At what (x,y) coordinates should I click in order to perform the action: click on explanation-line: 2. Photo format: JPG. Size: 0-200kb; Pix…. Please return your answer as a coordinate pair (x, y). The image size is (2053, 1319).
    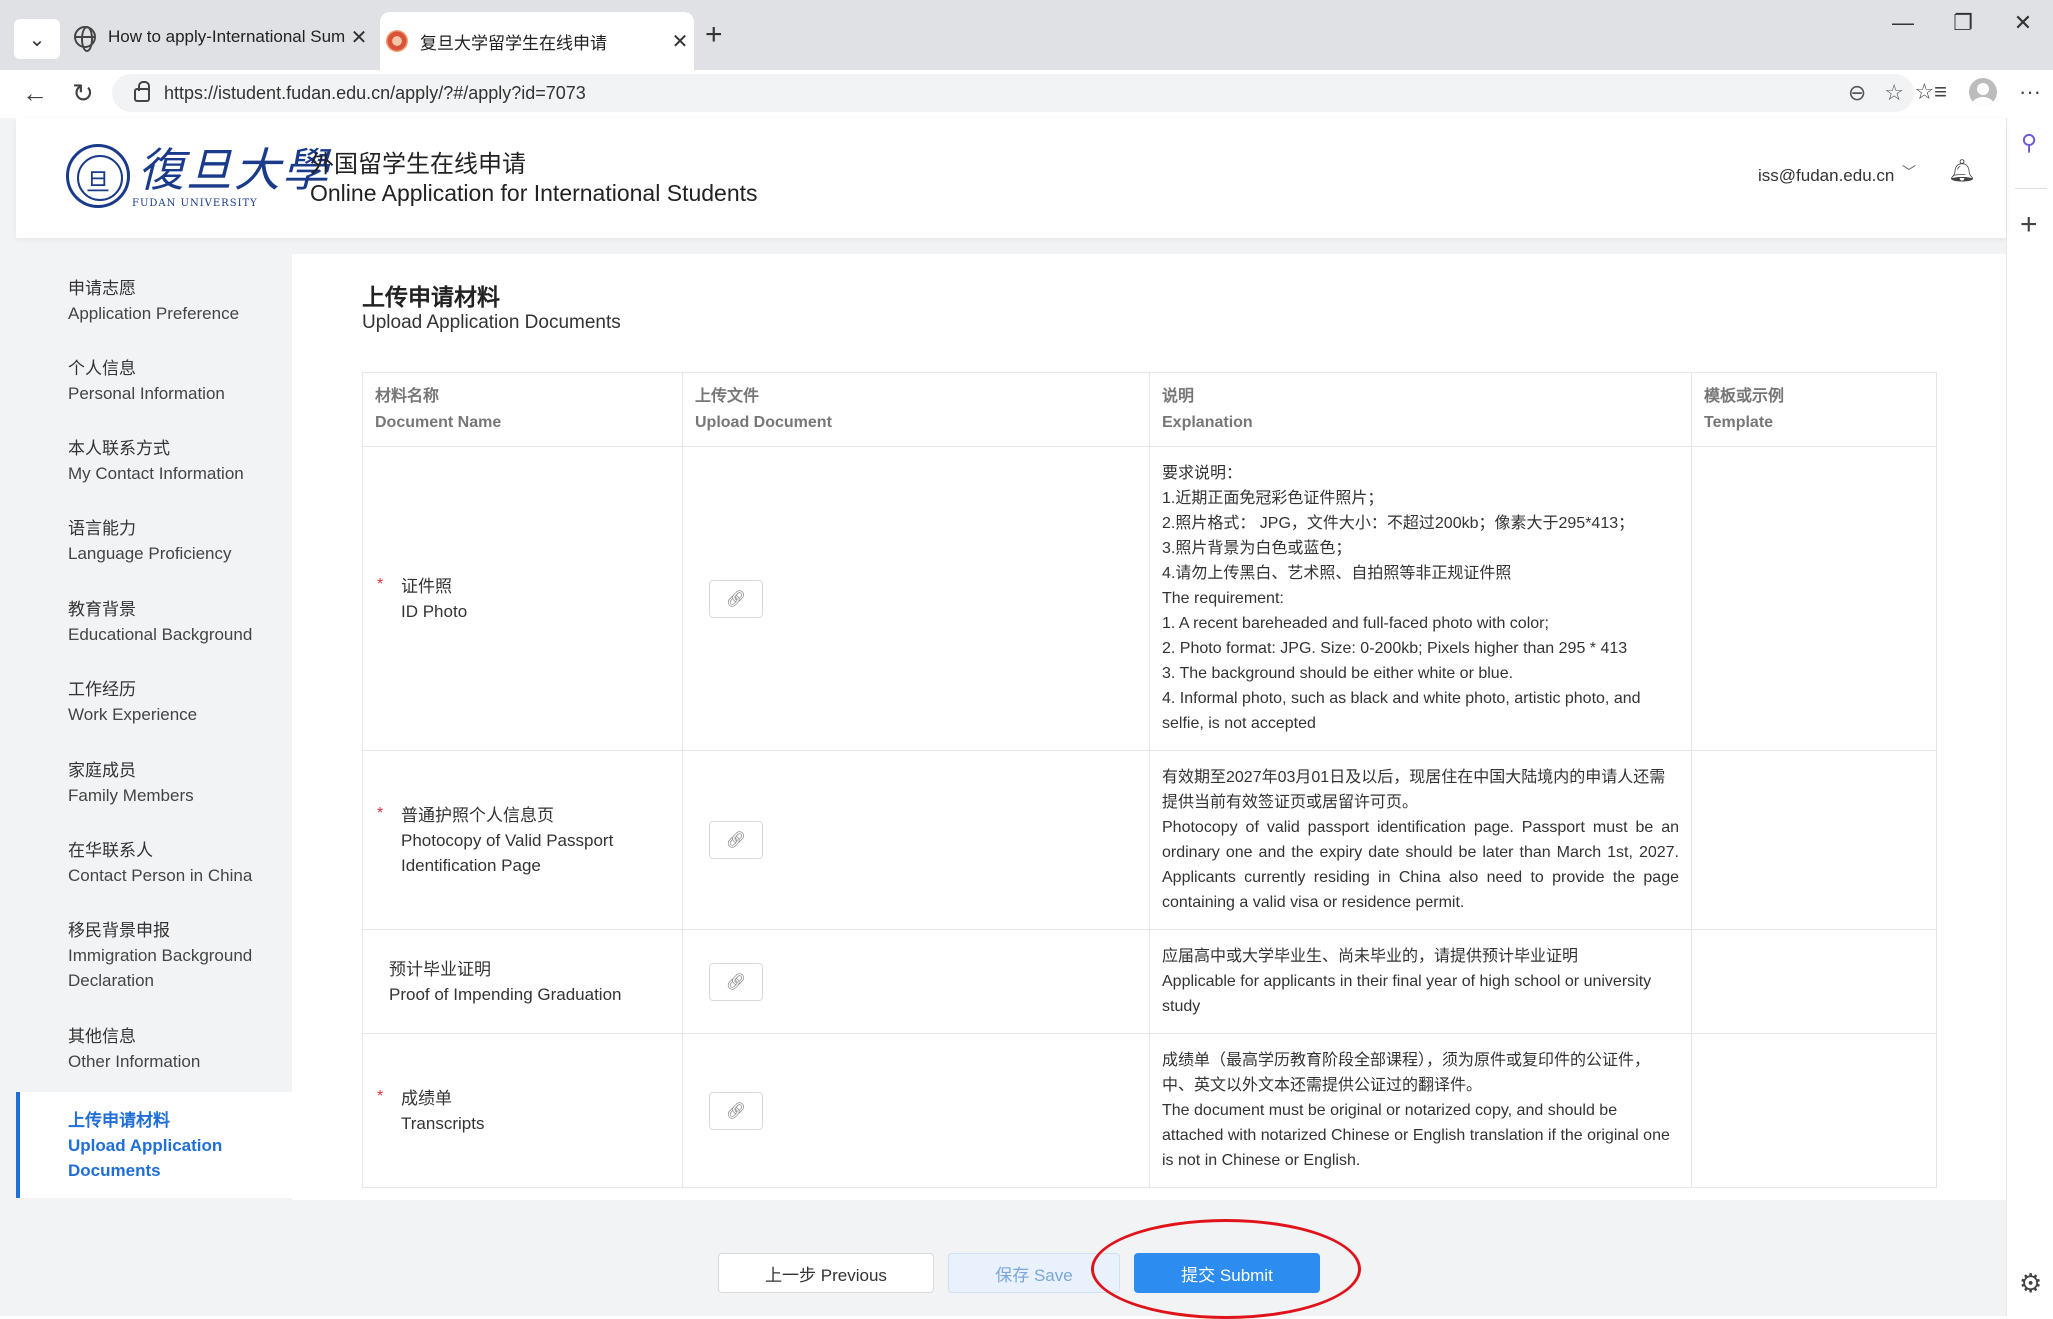
    Looking at the image, I should click on (1395, 648).